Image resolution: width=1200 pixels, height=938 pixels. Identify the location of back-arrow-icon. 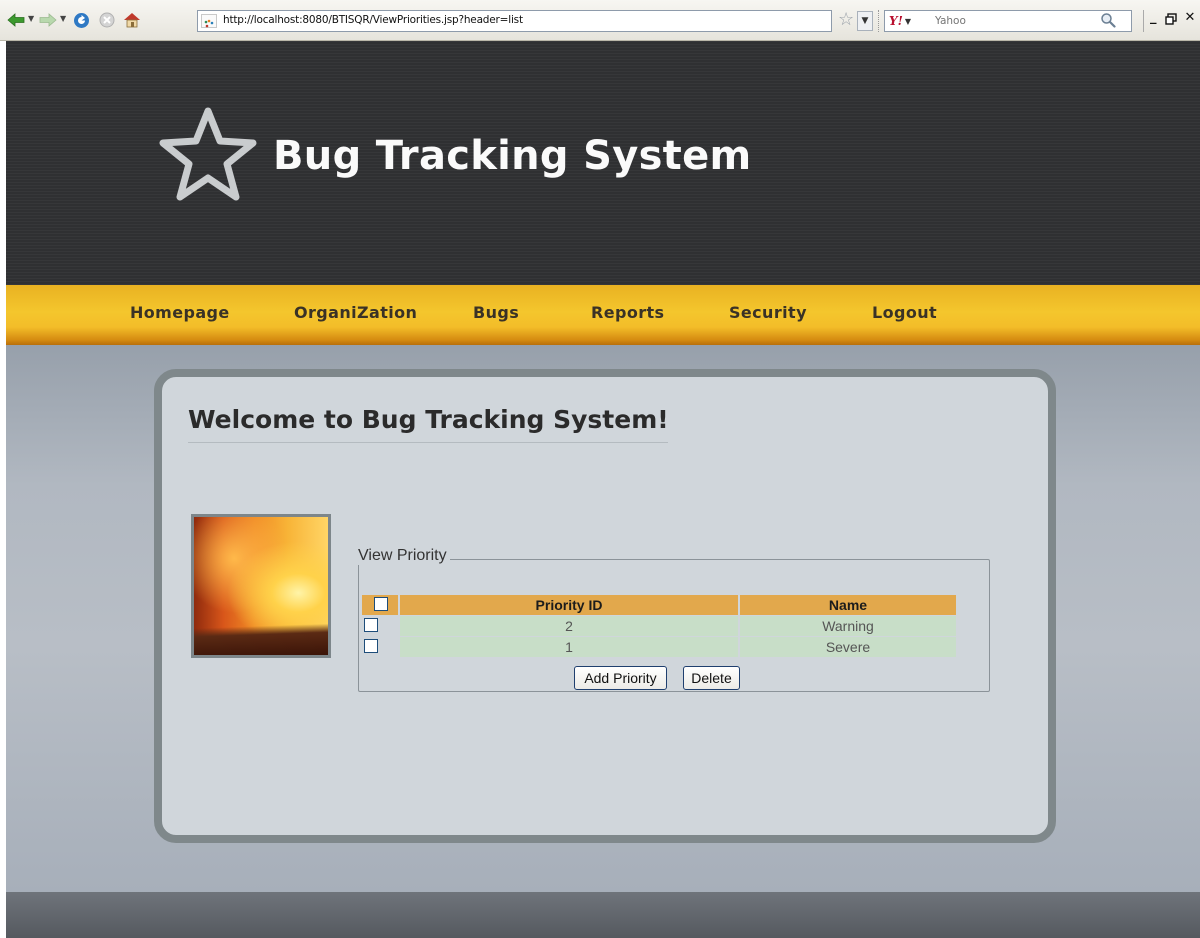
(16, 20).